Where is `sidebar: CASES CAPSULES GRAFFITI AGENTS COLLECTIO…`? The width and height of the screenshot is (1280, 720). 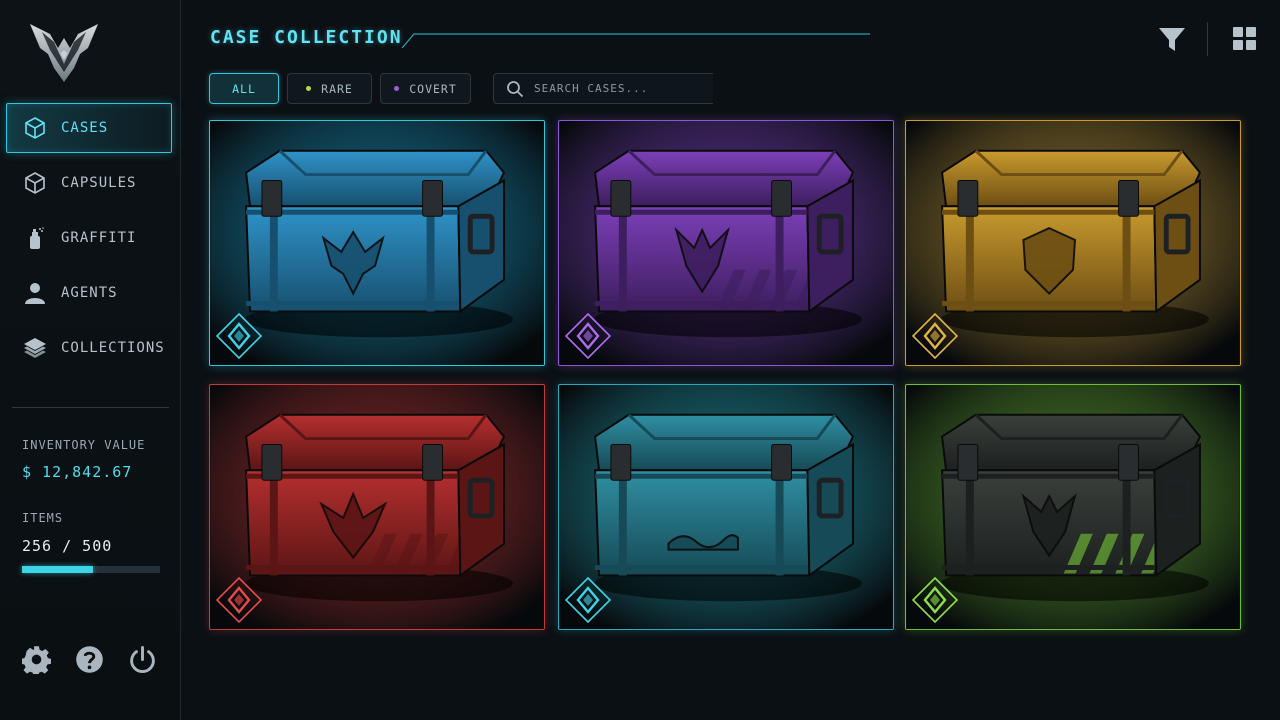 sidebar: CASES CAPSULES GRAFFITI AGENTS COLLECTIO… is located at coordinates (90, 360).